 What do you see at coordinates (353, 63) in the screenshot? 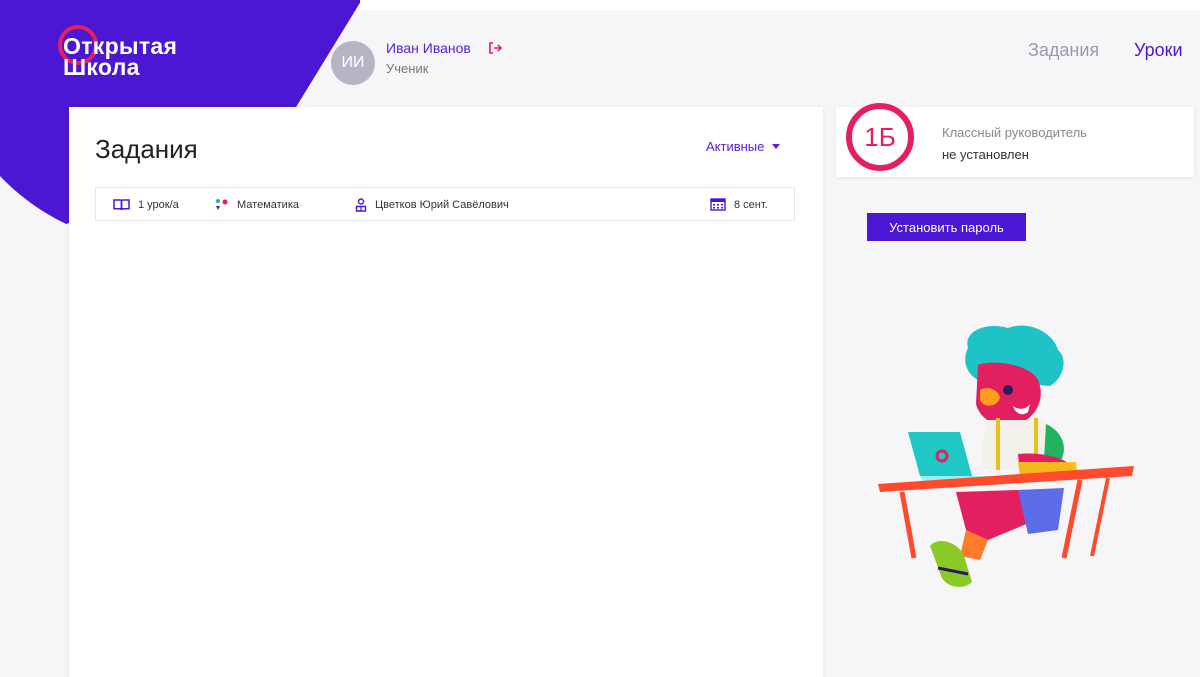
I see `avatar: ИИ` at bounding box center [353, 63].